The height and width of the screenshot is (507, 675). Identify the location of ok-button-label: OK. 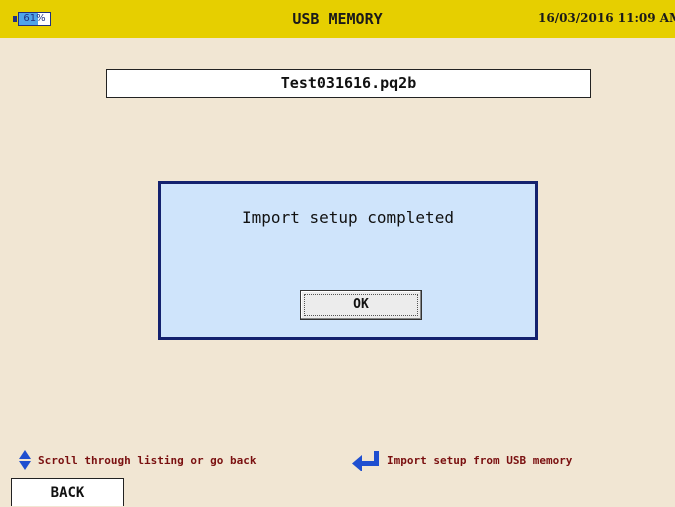
(361, 304).